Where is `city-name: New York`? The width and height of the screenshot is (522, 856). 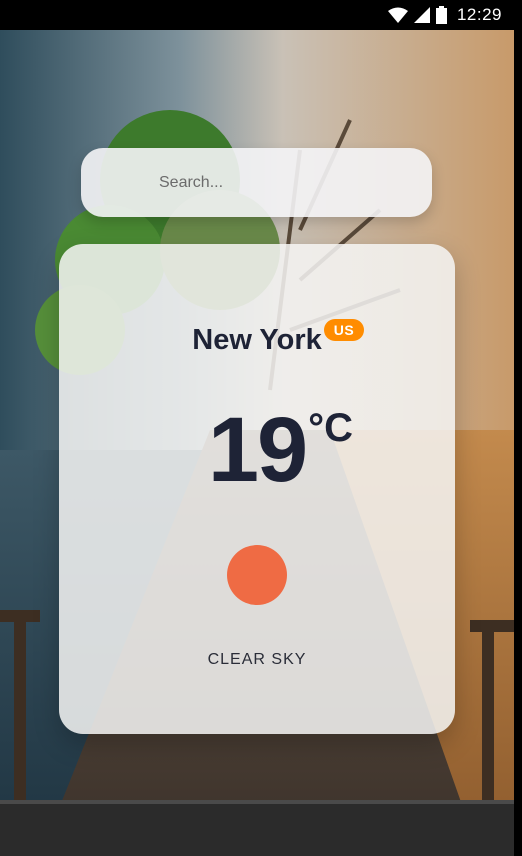 city-name: New York is located at coordinates (257, 340).